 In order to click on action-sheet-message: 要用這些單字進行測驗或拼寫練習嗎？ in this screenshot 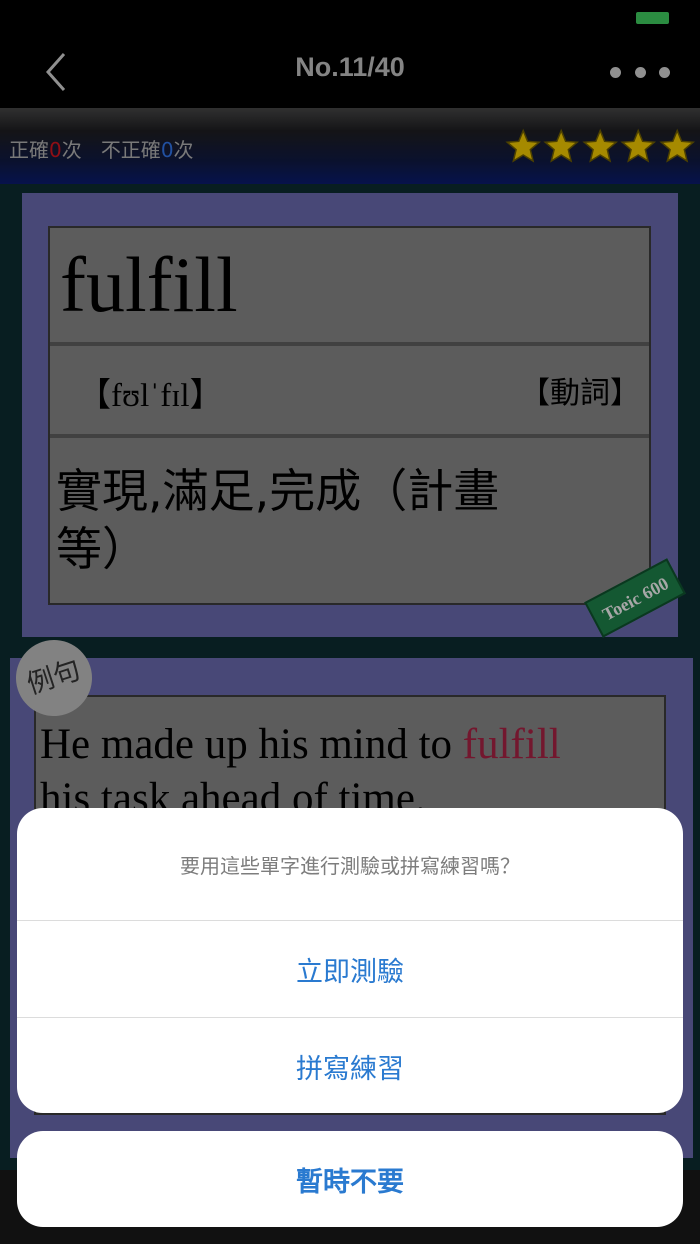, I will do `click(350, 865)`.